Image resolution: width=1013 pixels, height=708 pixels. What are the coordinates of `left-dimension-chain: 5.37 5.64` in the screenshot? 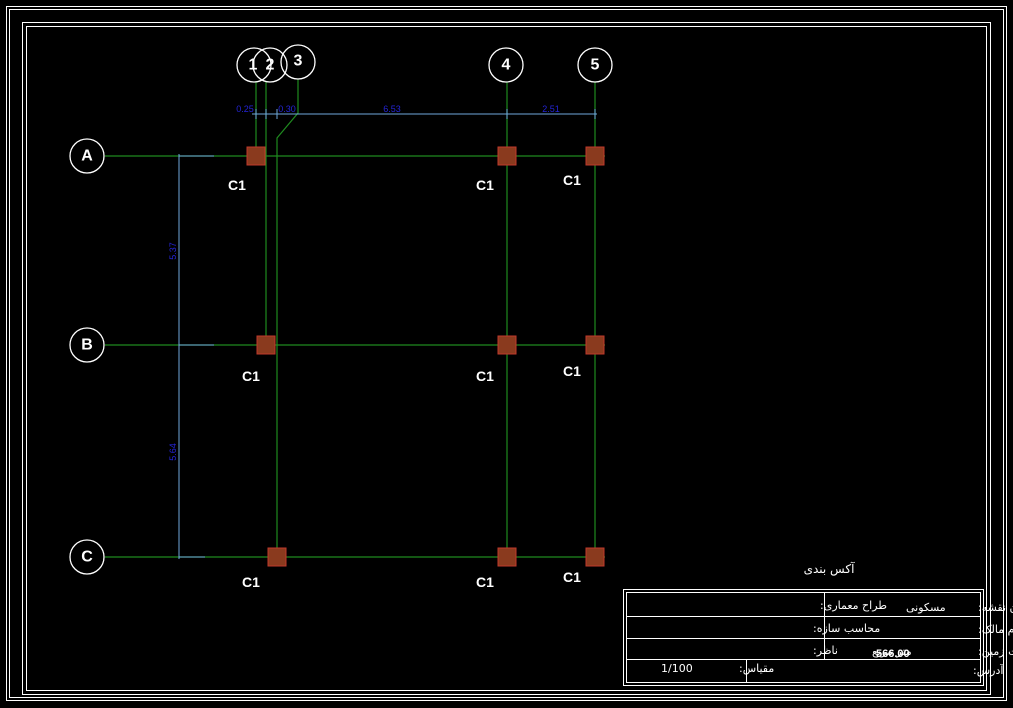 It's located at (191, 356).